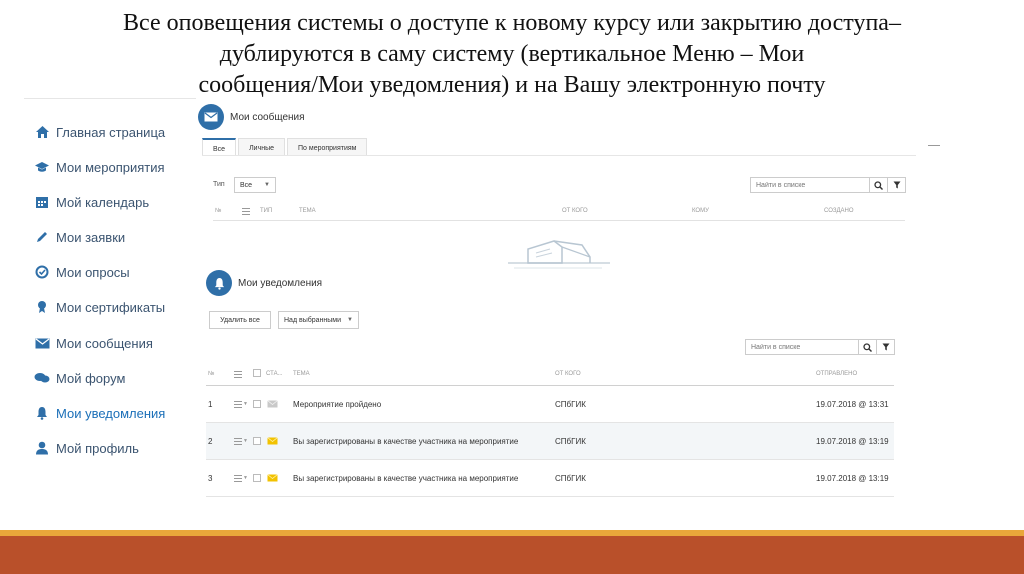 The height and width of the screenshot is (574, 1024). I want to click on row-number: 3, so click(210, 478).